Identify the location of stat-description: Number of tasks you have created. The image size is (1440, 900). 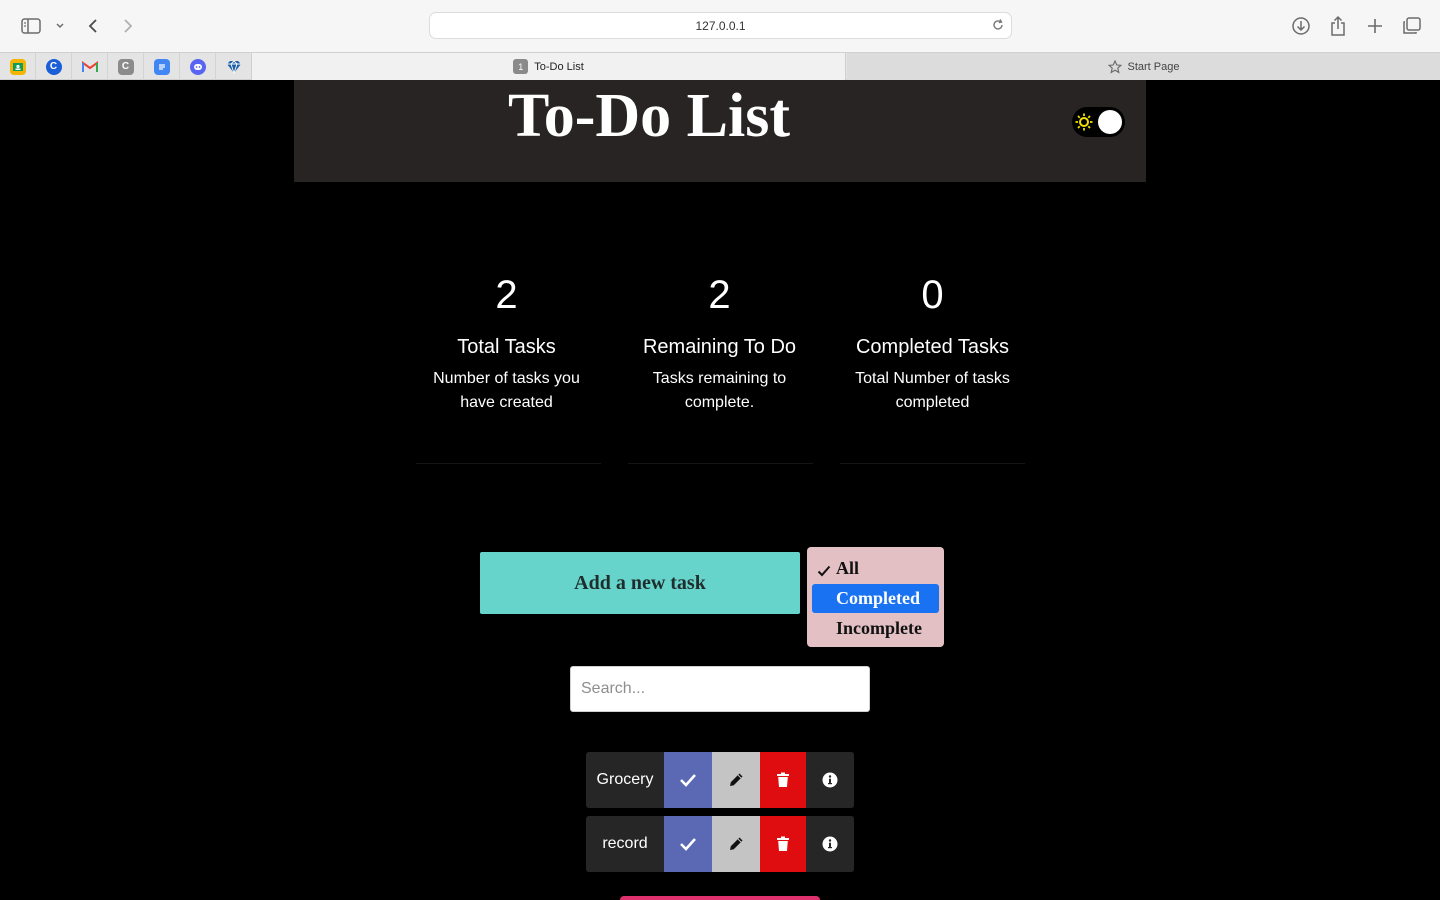
(506, 390).